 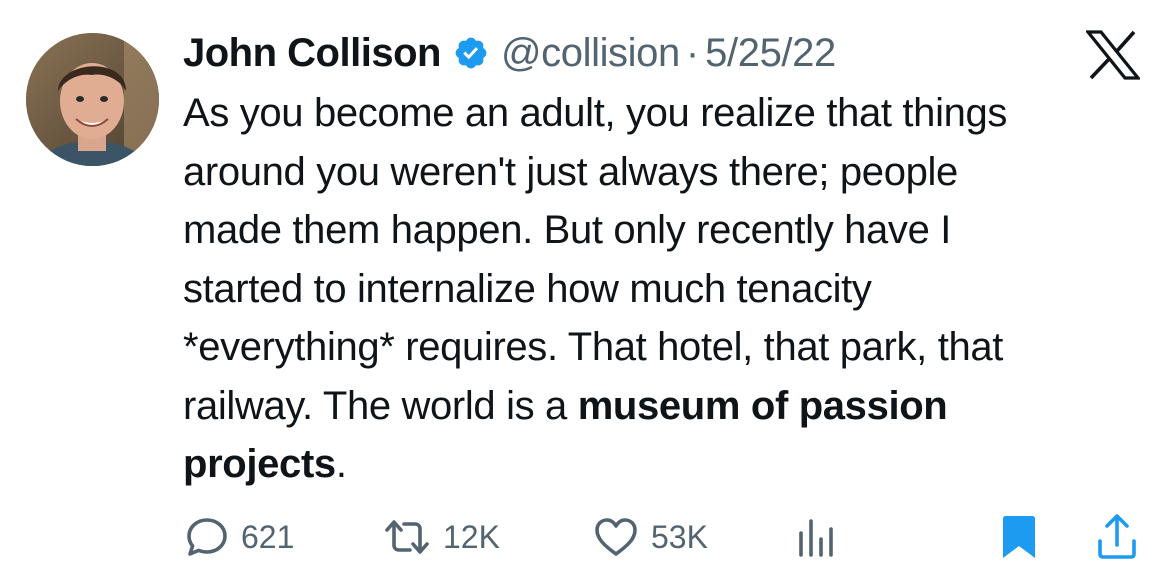 I want to click on tweet-text-bold: projects, so click(x=259, y=464).